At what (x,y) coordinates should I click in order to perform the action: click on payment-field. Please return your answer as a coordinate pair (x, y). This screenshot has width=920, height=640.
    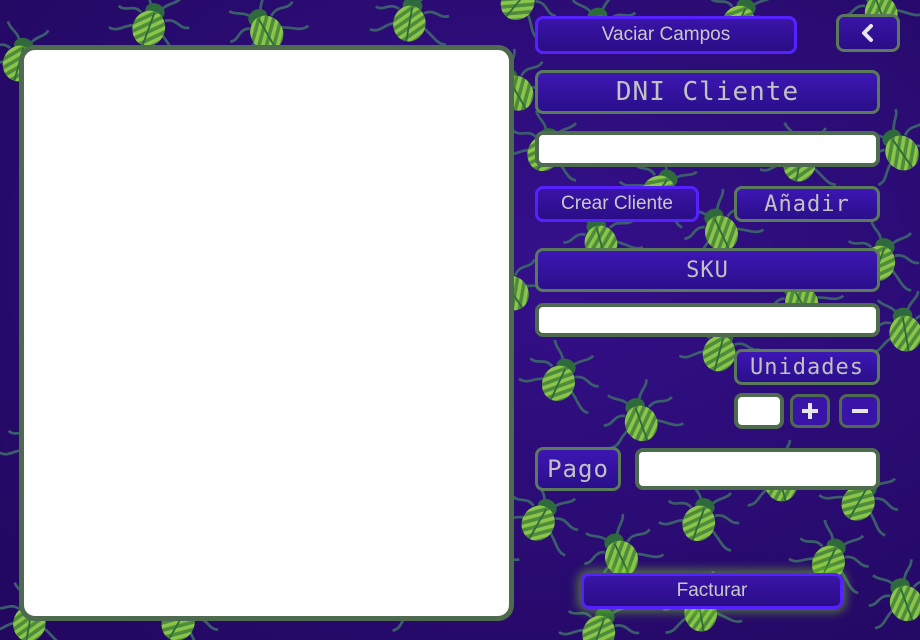
    Looking at the image, I should click on (757, 469).